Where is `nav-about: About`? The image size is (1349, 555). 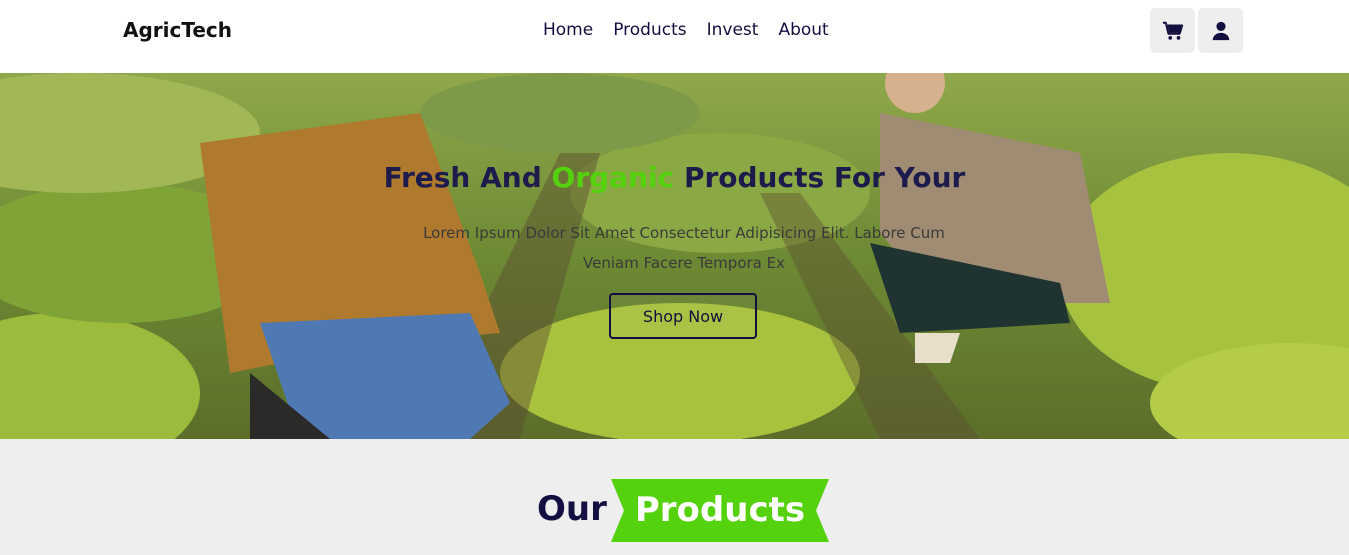 nav-about: About is located at coordinates (803, 30).